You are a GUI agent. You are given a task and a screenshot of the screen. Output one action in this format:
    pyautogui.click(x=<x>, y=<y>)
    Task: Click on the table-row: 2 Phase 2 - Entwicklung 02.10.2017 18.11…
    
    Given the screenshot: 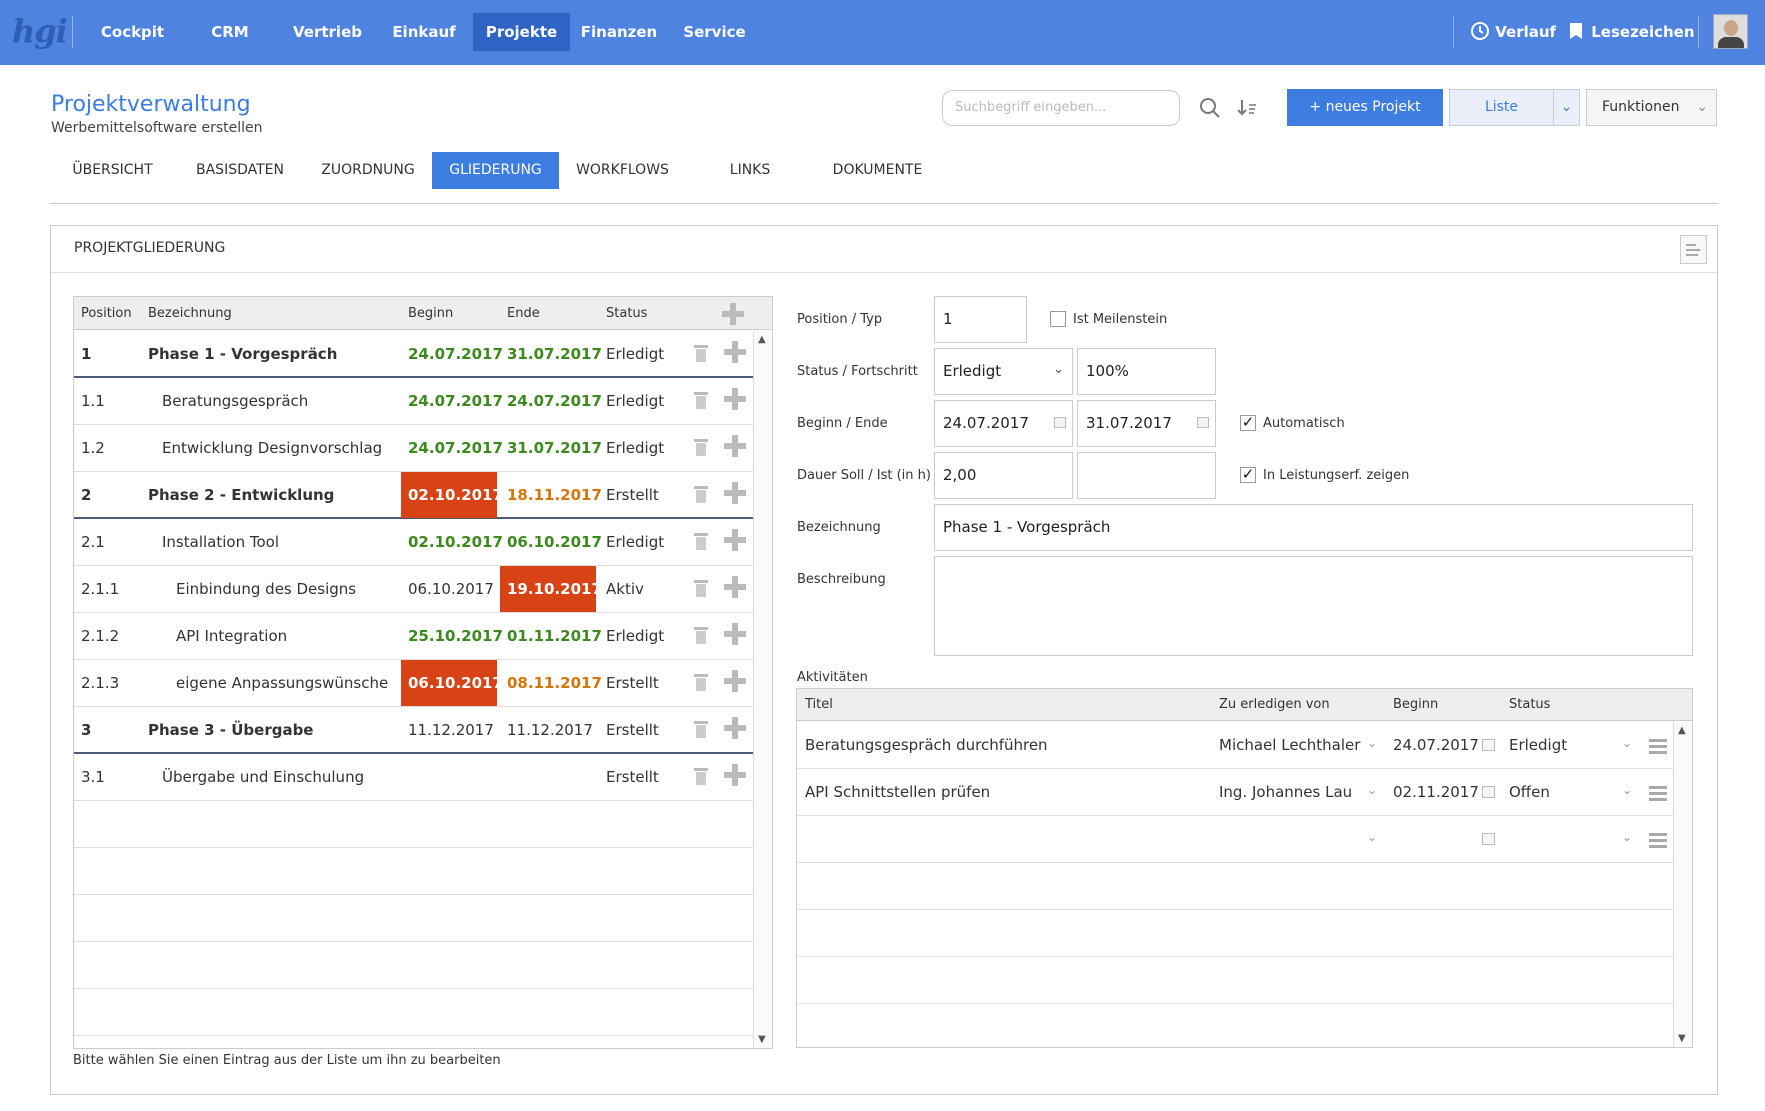 What is the action you would take?
    pyautogui.click(x=414, y=495)
    